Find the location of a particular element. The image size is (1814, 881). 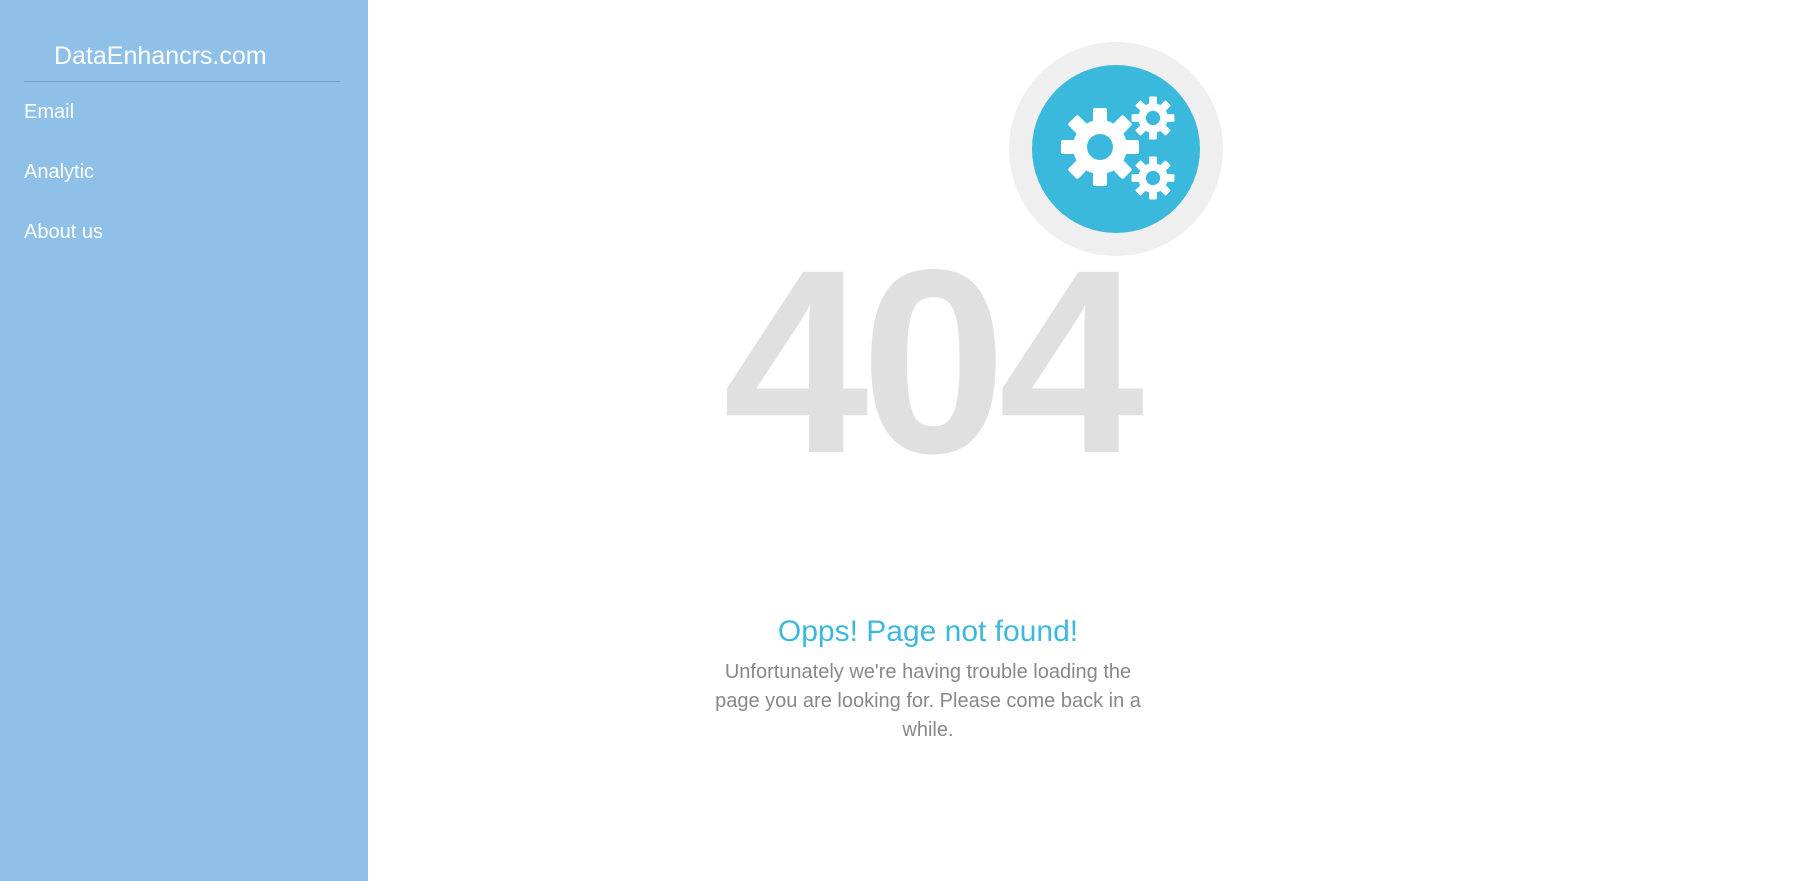

gears-badge is located at coordinates (1116, 149).